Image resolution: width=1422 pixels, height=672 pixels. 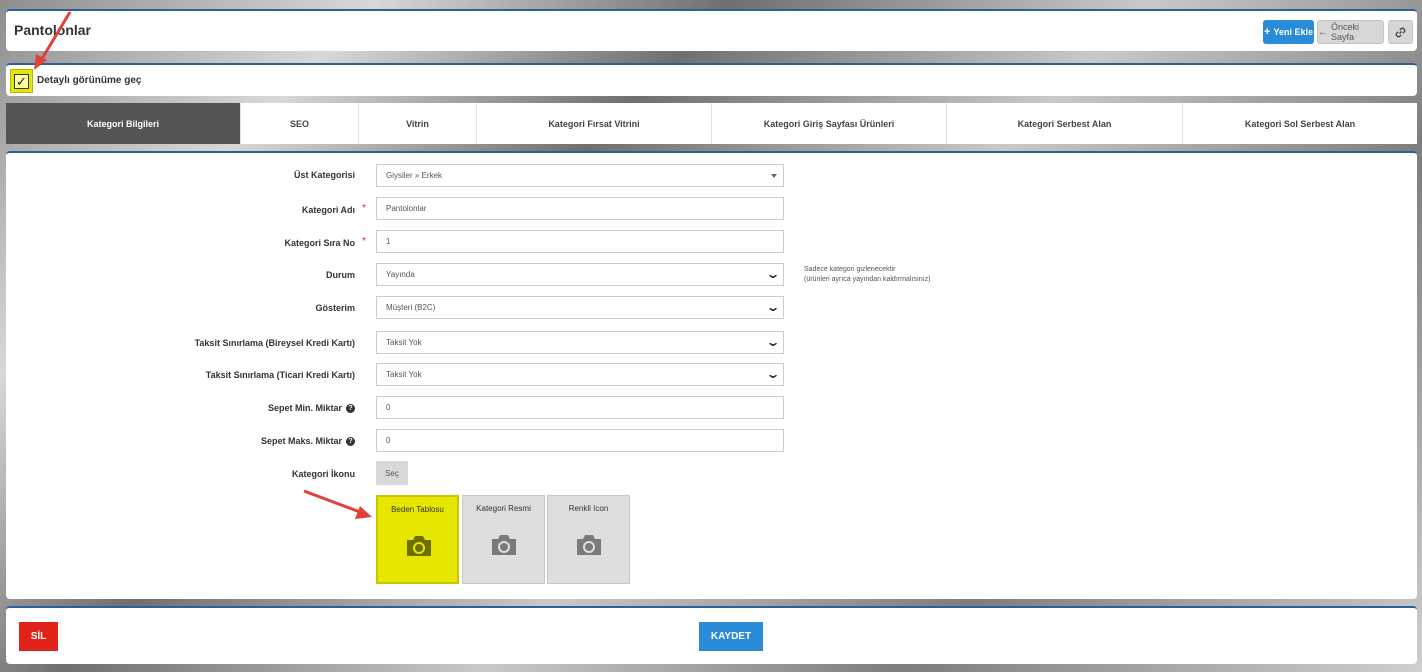 What do you see at coordinates (711, 30) in the screenshot?
I see `page-header: Pantolonlar + Yeni Ekle ← Önceki Sayfa` at bounding box center [711, 30].